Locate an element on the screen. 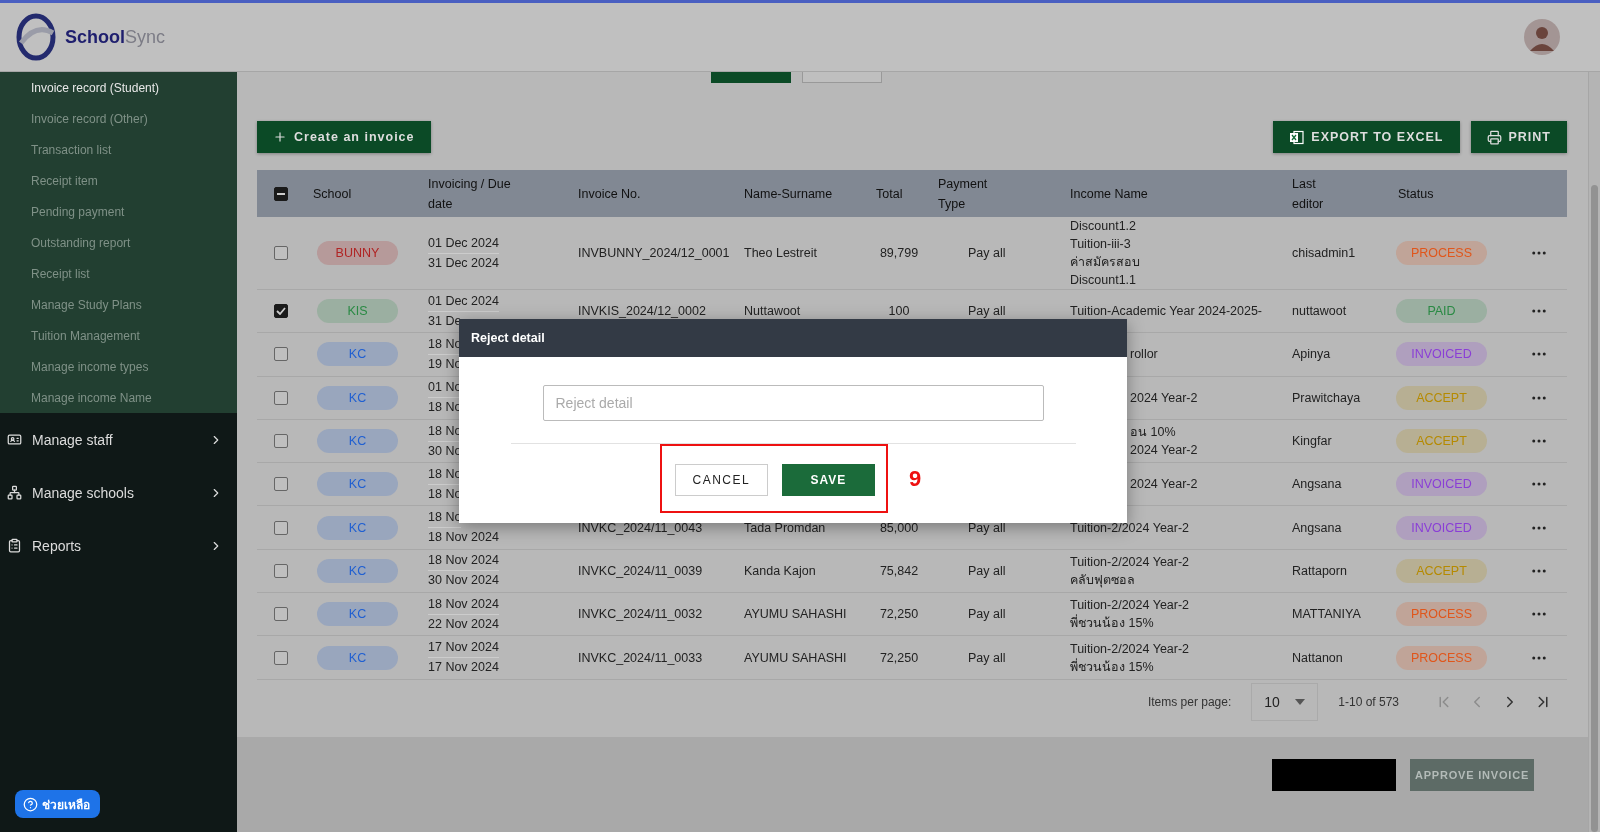 The height and width of the screenshot is (832, 1600). scrollbar is located at coordinates (1594, 452).